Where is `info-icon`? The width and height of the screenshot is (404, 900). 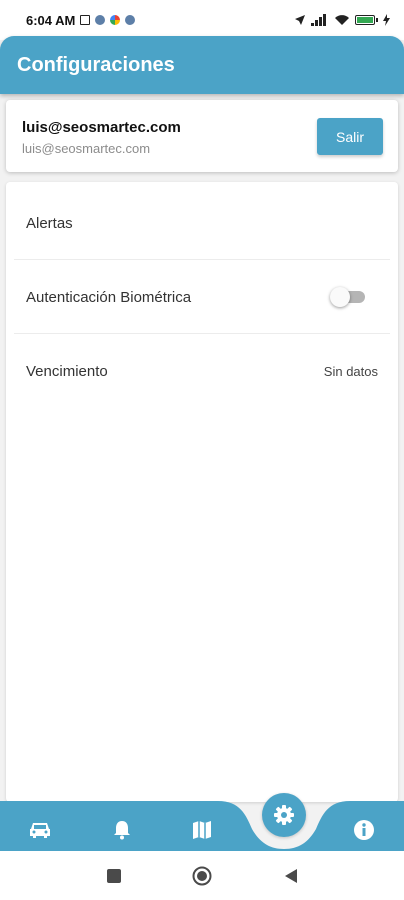 info-icon is located at coordinates (364, 830).